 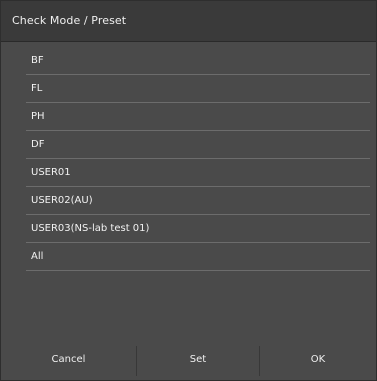 What do you see at coordinates (37, 60) in the screenshot?
I see `preset-item-label: BF` at bounding box center [37, 60].